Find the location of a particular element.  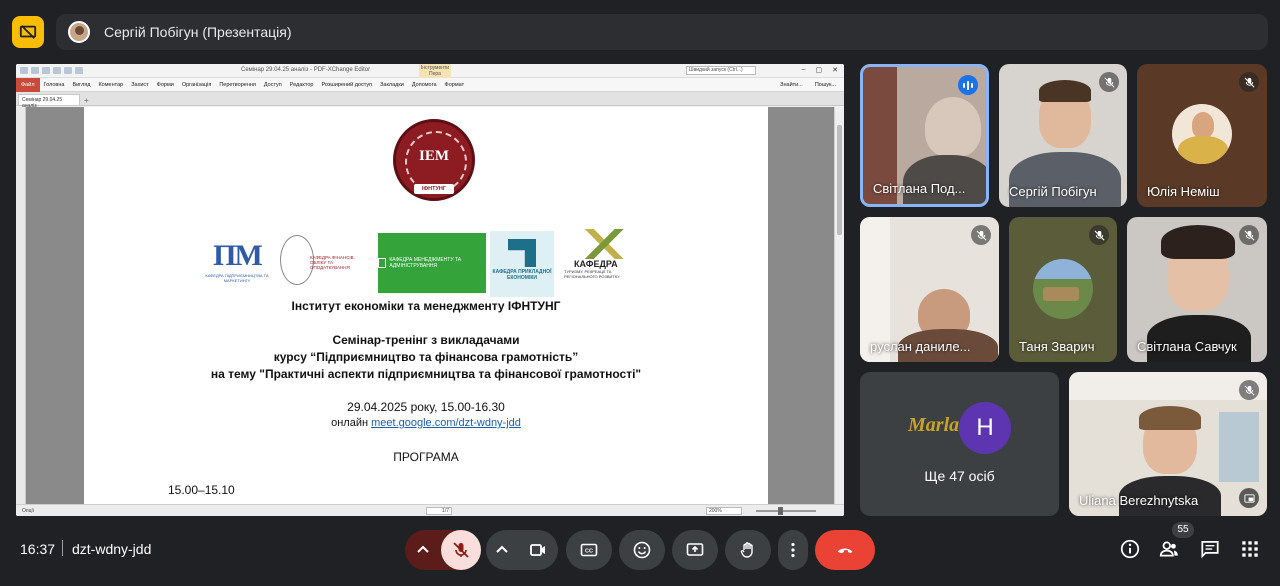

hand-icon is located at coordinates (746, 550).